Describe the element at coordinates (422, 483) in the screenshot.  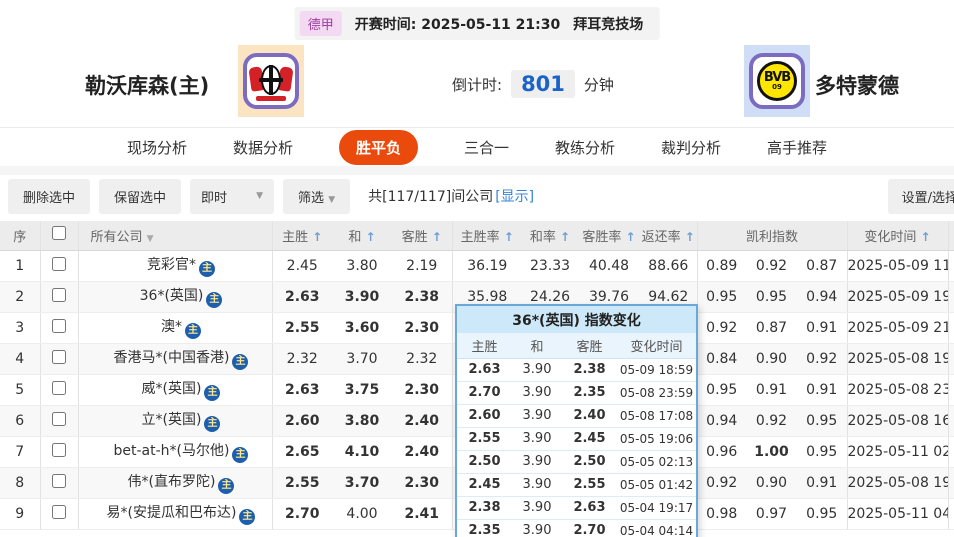
I see `away-odds: 2.30` at that location.